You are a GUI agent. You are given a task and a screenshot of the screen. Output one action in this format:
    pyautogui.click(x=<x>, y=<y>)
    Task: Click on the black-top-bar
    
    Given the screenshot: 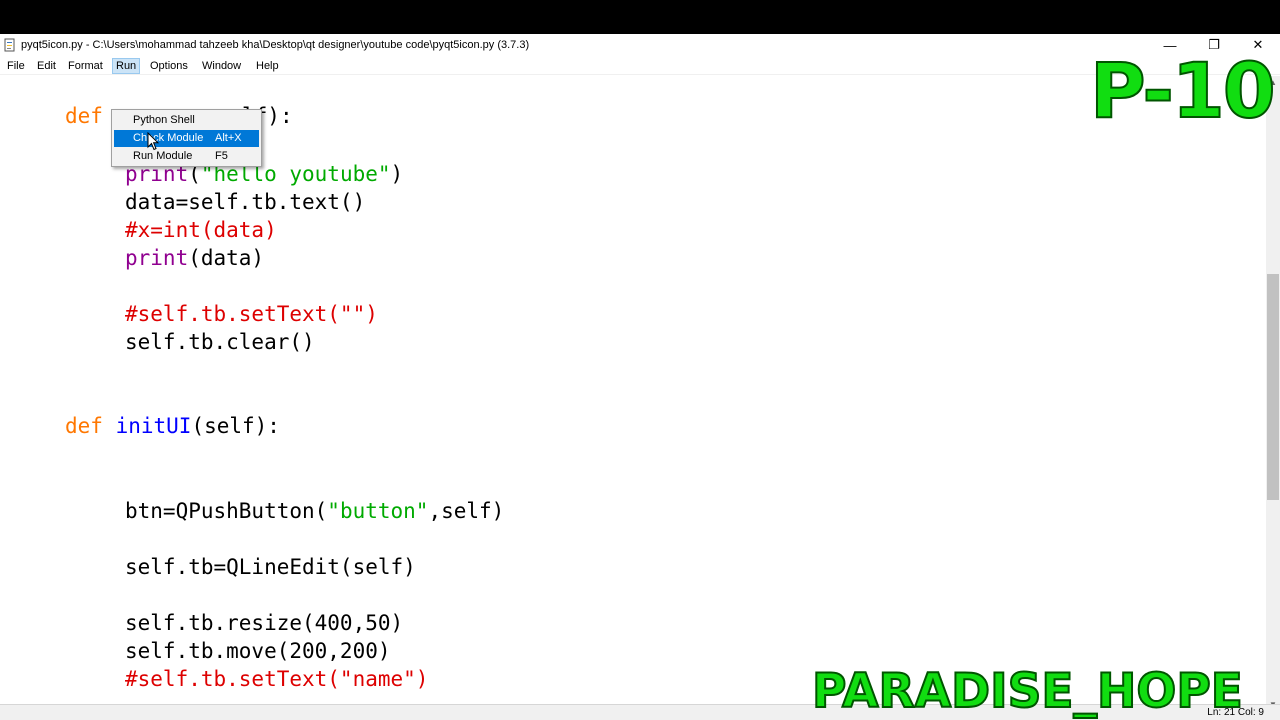 What is the action you would take?
    pyautogui.click(x=640, y=17)
    